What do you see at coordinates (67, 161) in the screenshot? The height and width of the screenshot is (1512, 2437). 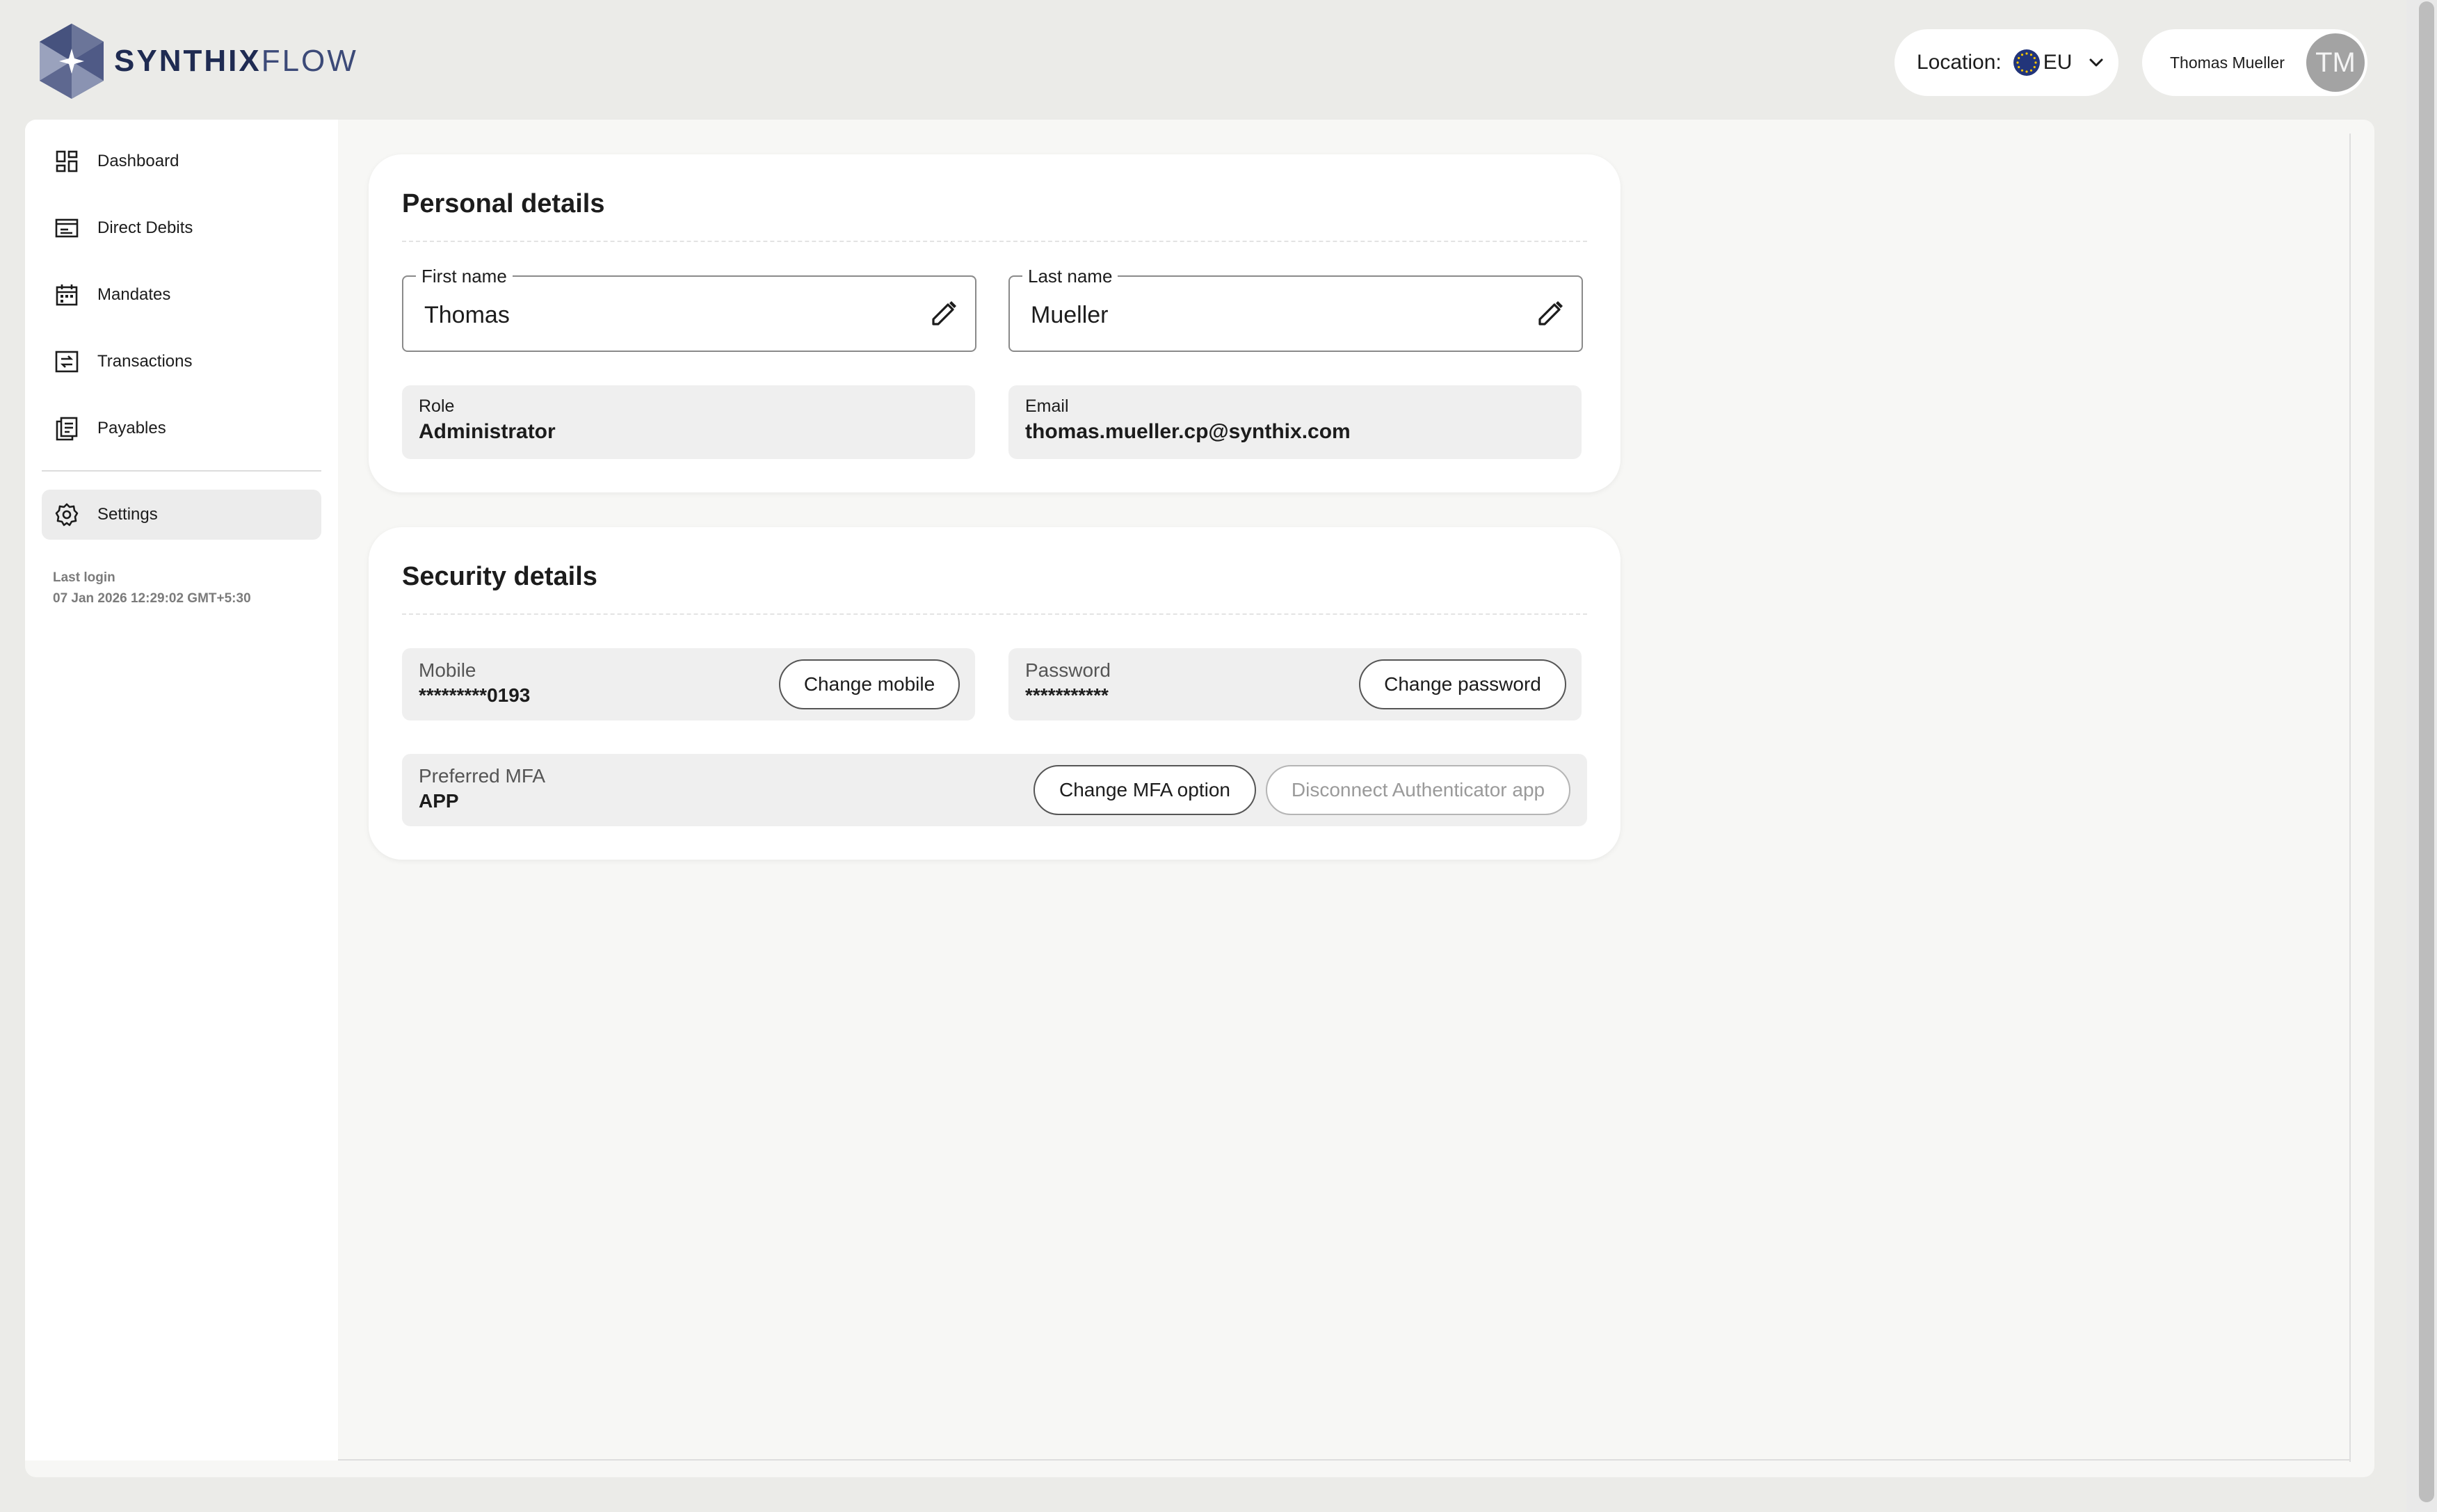 I see `dashboard-icon` at bounding box center [67, 161].